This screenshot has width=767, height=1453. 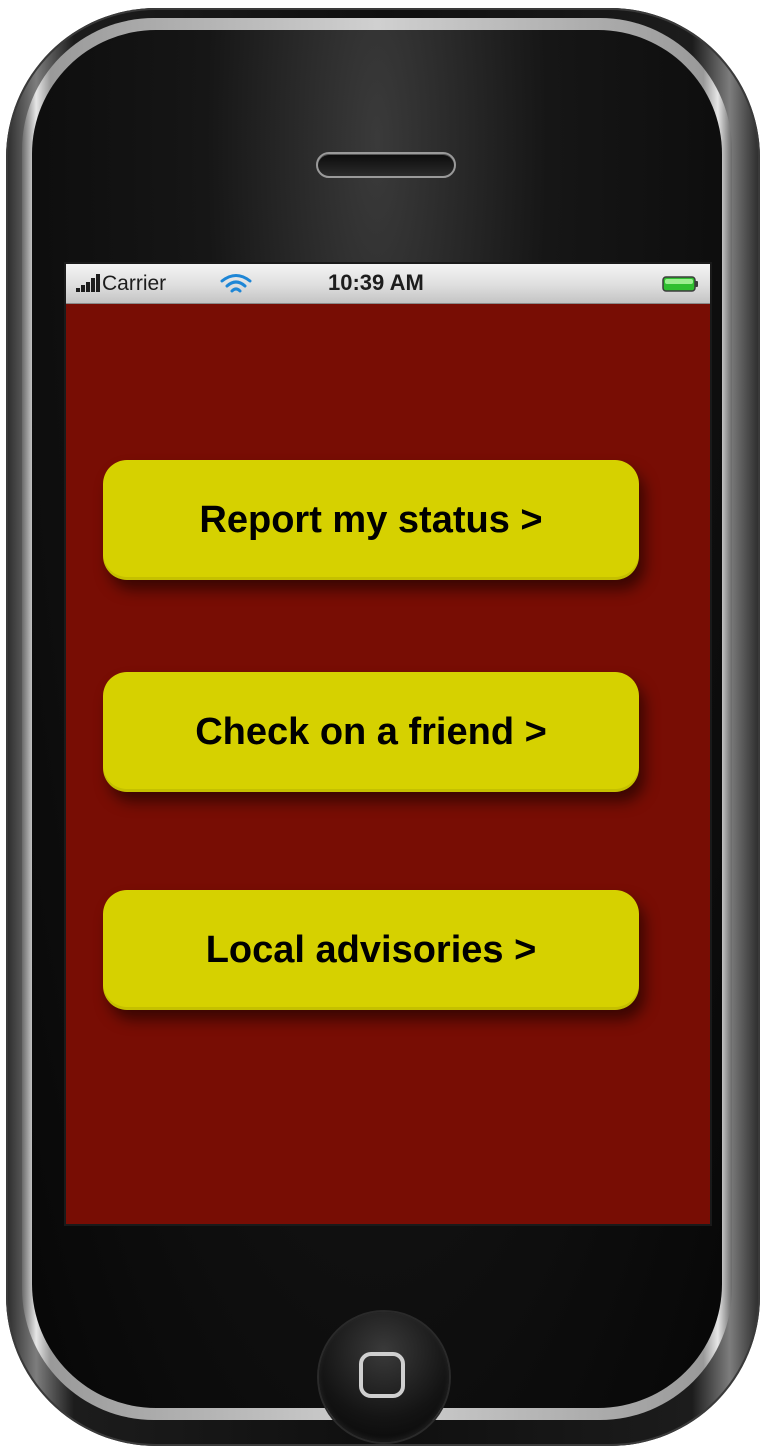 I want to click on home-button-icon, so click(x=382, y=1375).